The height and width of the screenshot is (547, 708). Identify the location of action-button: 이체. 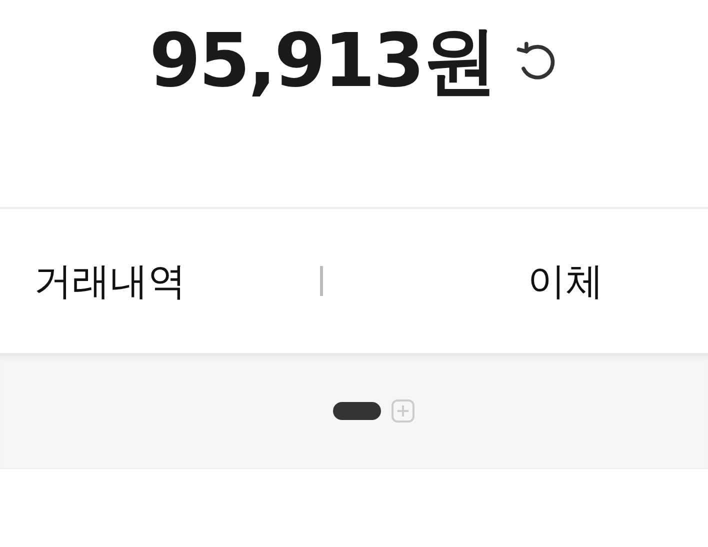
(515, 281).